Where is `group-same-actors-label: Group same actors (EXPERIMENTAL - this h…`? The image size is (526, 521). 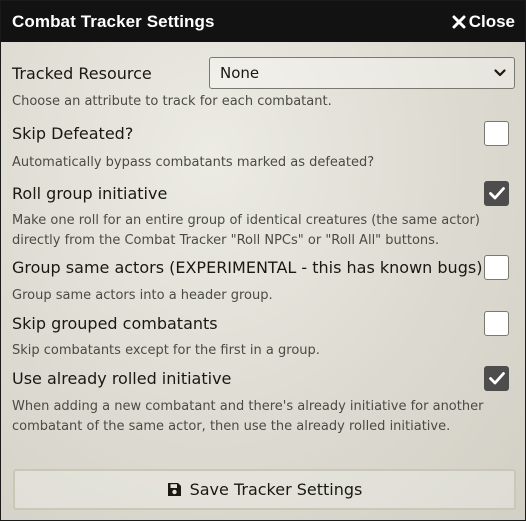 group-same-actors-label: Group same actors (EXPERIMENTAL - this h… is located at coordinates (247, 267).